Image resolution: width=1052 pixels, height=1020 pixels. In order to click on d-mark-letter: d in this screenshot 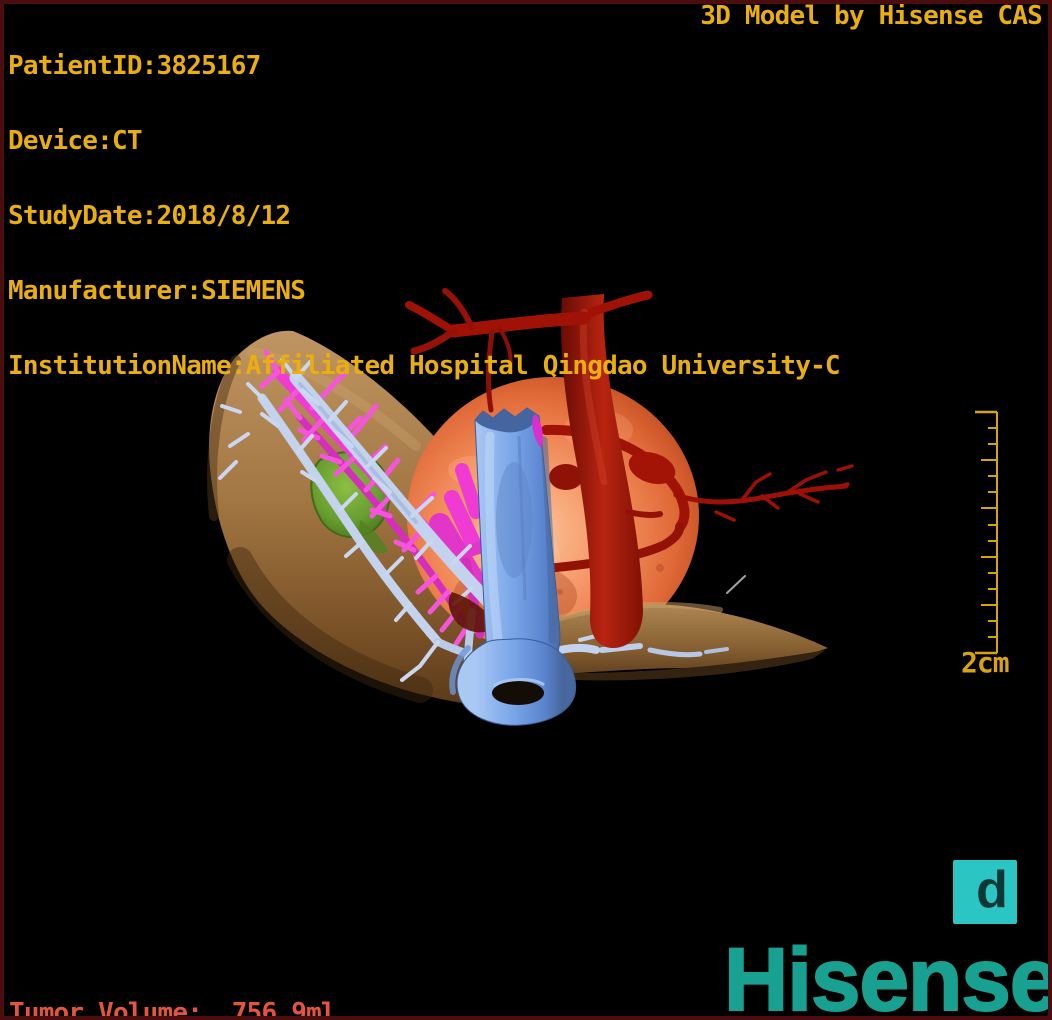, I will do `click(992, 890)`.